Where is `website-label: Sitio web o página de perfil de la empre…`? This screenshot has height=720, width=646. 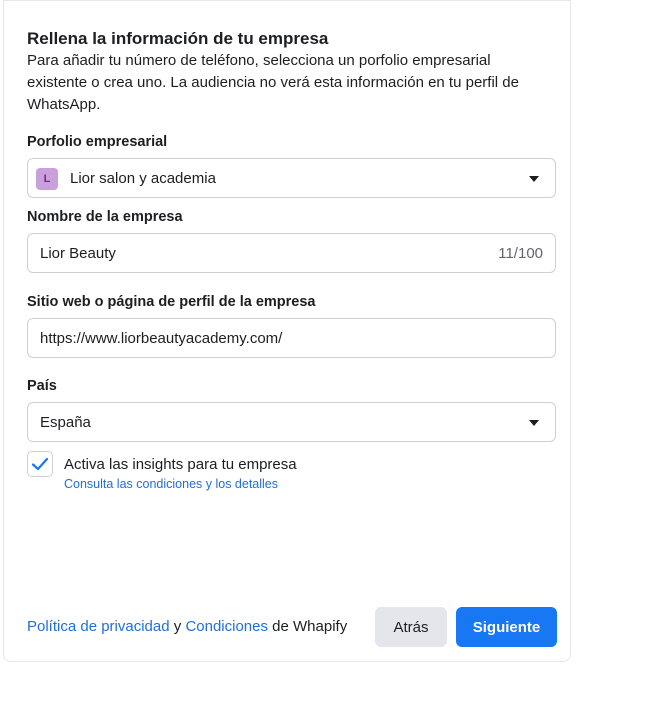
website-label: Sitio web o página de perfil de la empre… is located at coordinates (171, 302).